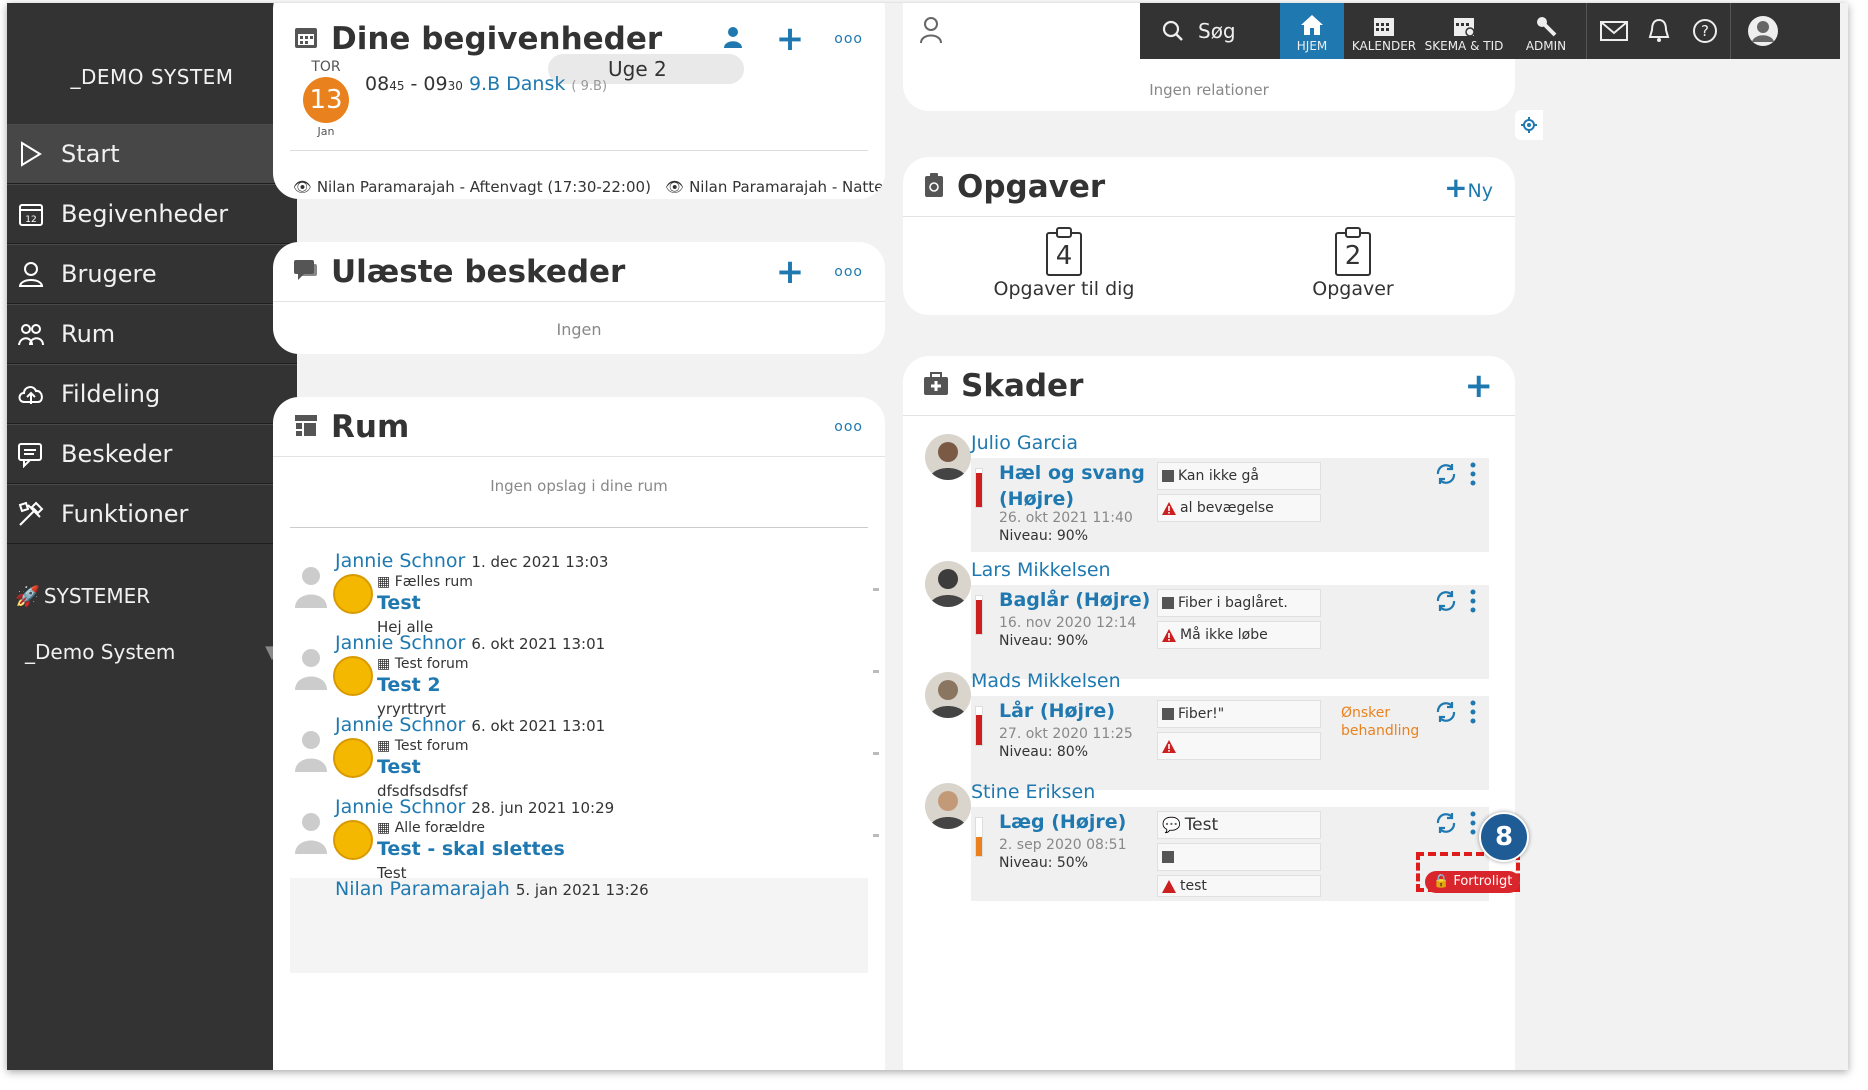 The image size is (1868, 1090). Describe the element at coordinates (474, 807) in the screenshot. I see `post-author: Jannie Schnor 28. jun 2021 10:29` at that location.